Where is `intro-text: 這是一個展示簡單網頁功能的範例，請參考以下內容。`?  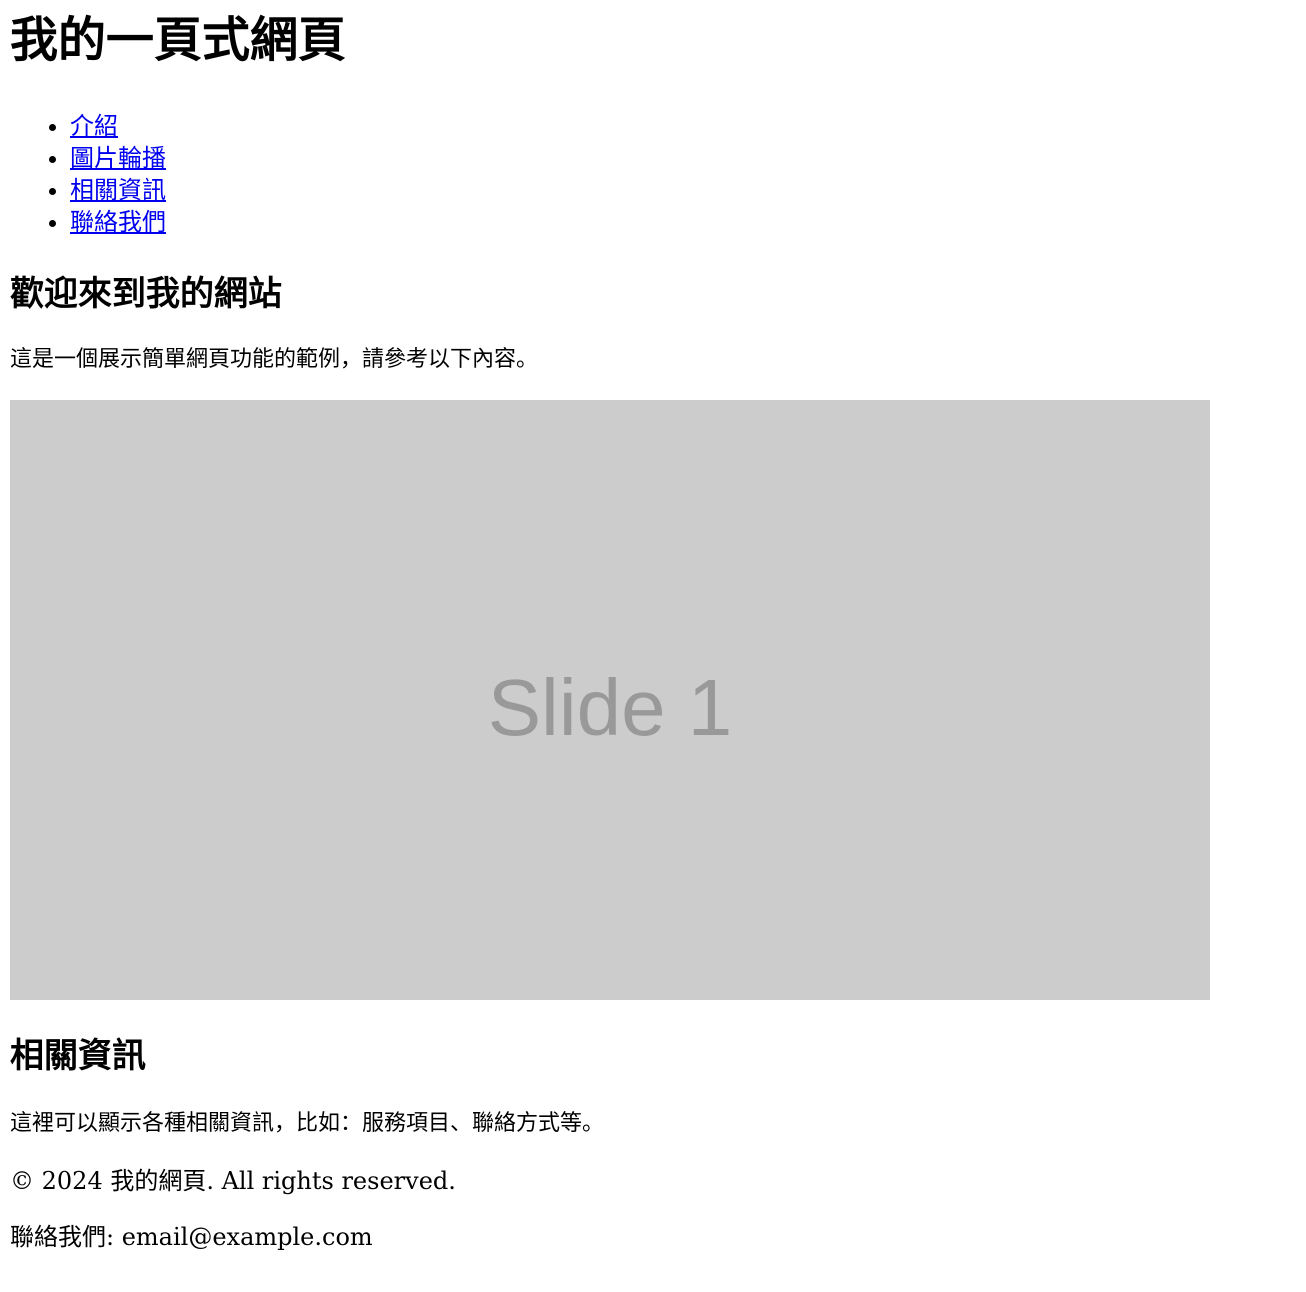 intro-text: 這是一個展示簡單網頁功能的範例，請參考以下內容。 is located at coordinates (274, 359).